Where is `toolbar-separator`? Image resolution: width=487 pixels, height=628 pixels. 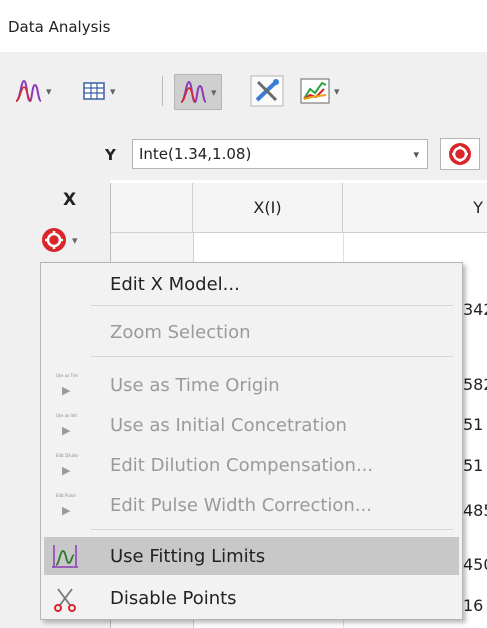
toolbar-separator is located at coordinates (162, 91).